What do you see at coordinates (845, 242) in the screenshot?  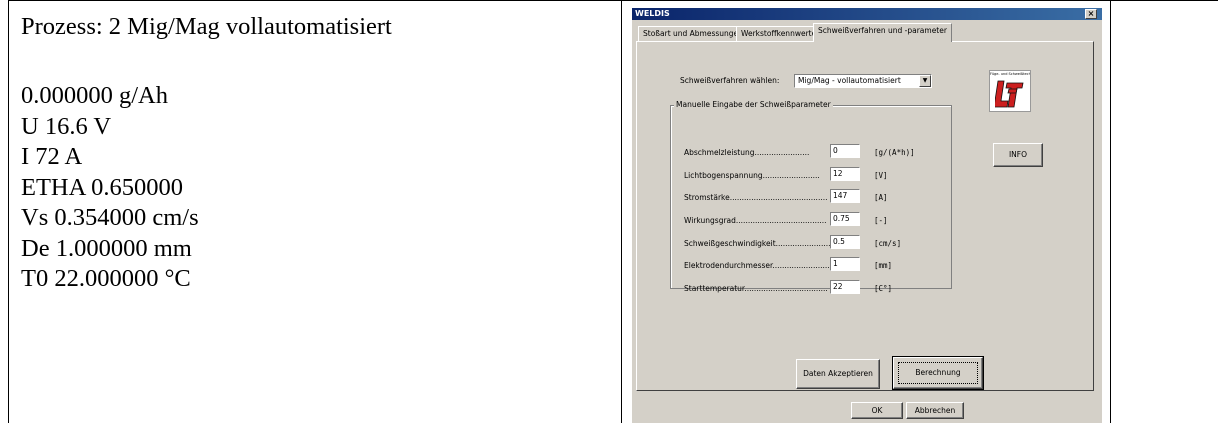 I see `param-input-schweissgeschwindigkeit: 0.5` at bounding box center [845, 242].